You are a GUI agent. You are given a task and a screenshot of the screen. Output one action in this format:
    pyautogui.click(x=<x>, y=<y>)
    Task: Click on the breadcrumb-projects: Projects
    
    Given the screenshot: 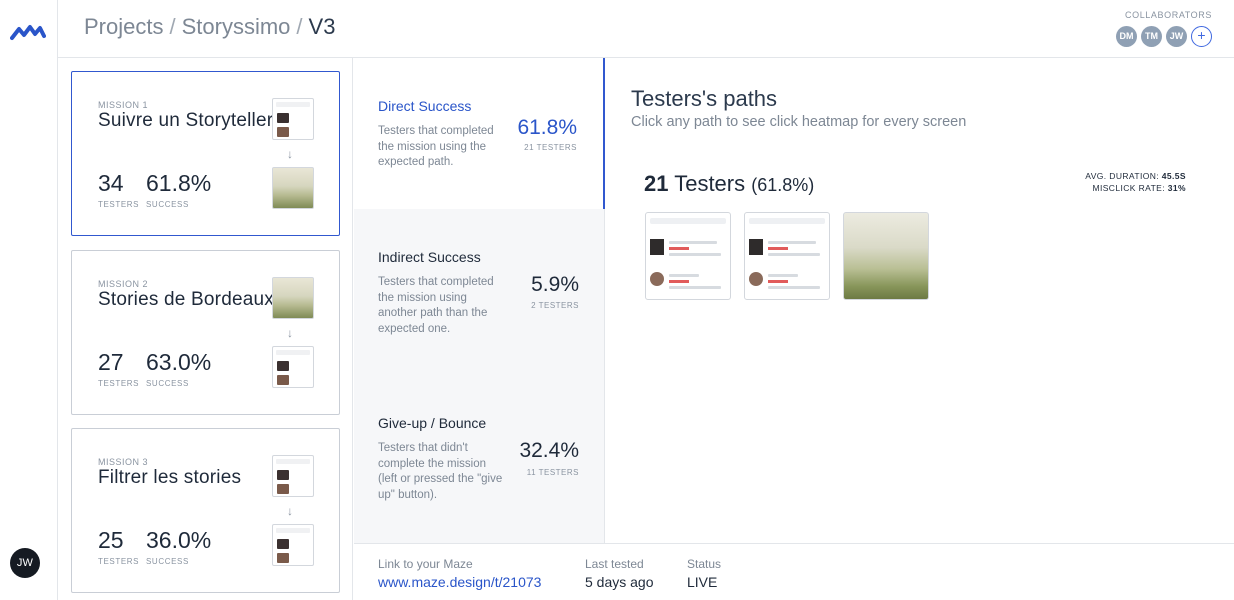 What is the action you would take?
    pyautogui.click(x=123, y=26)
    